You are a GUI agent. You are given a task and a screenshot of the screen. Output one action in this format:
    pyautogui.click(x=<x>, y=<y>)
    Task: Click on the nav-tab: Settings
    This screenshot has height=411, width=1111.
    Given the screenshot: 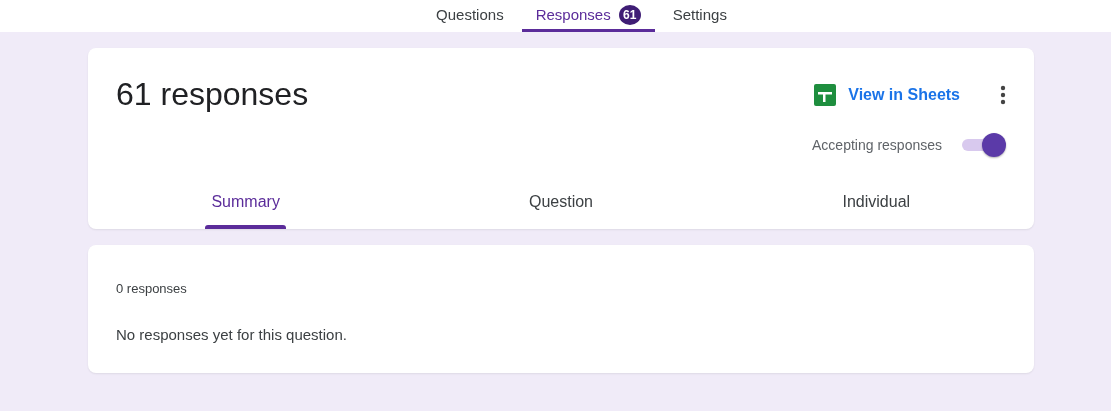 What is the action you would take?
    pyautogui.click(x=699, y=16)
    